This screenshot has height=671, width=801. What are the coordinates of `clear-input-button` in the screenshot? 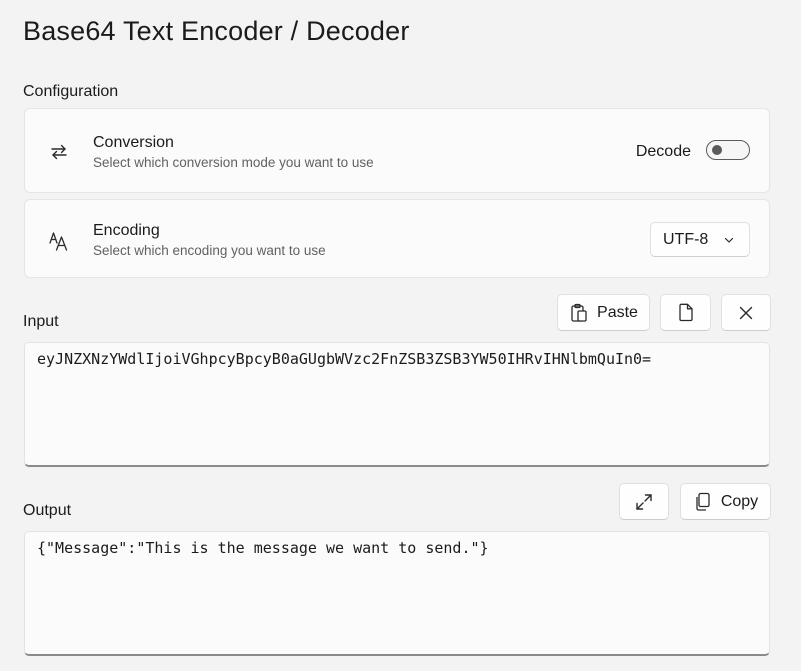 It's located at (746, 312).